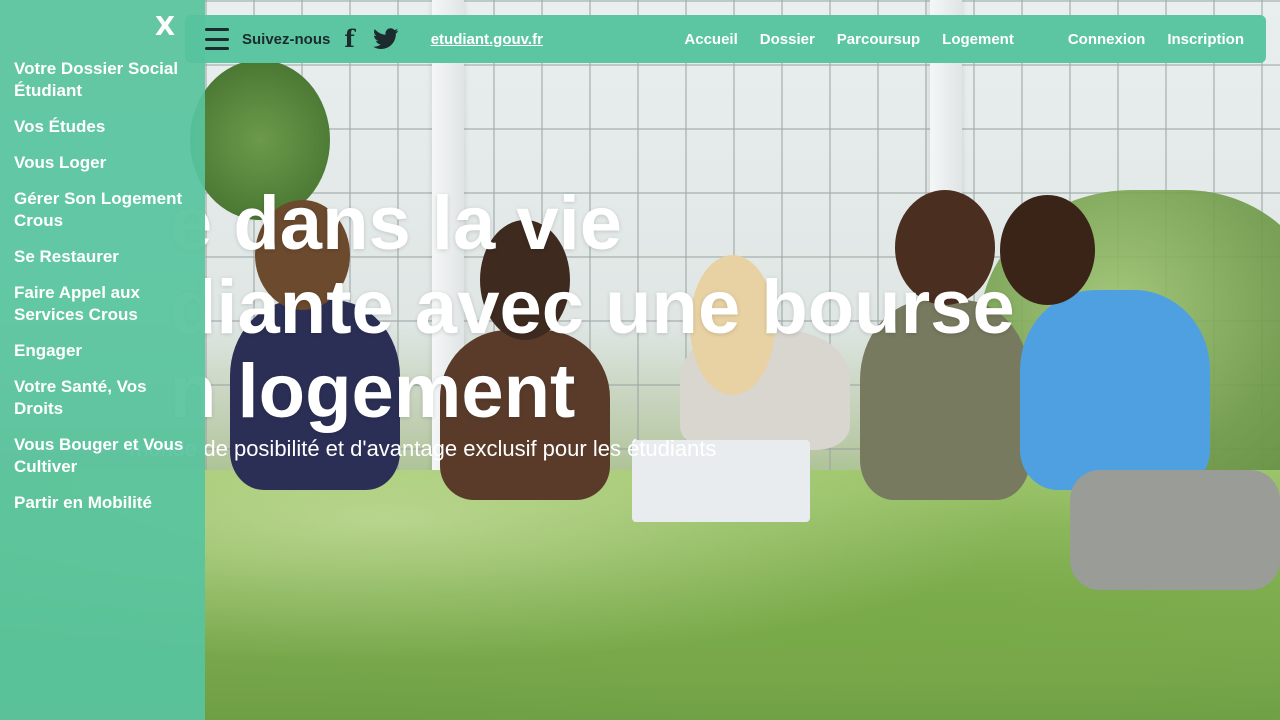 This screenshot has width=1280, height=720. Describe the element at coordinates (105, 503) in the screenshot. I see `drawer-item-mobilite: Partir en Mobilité` at that location.